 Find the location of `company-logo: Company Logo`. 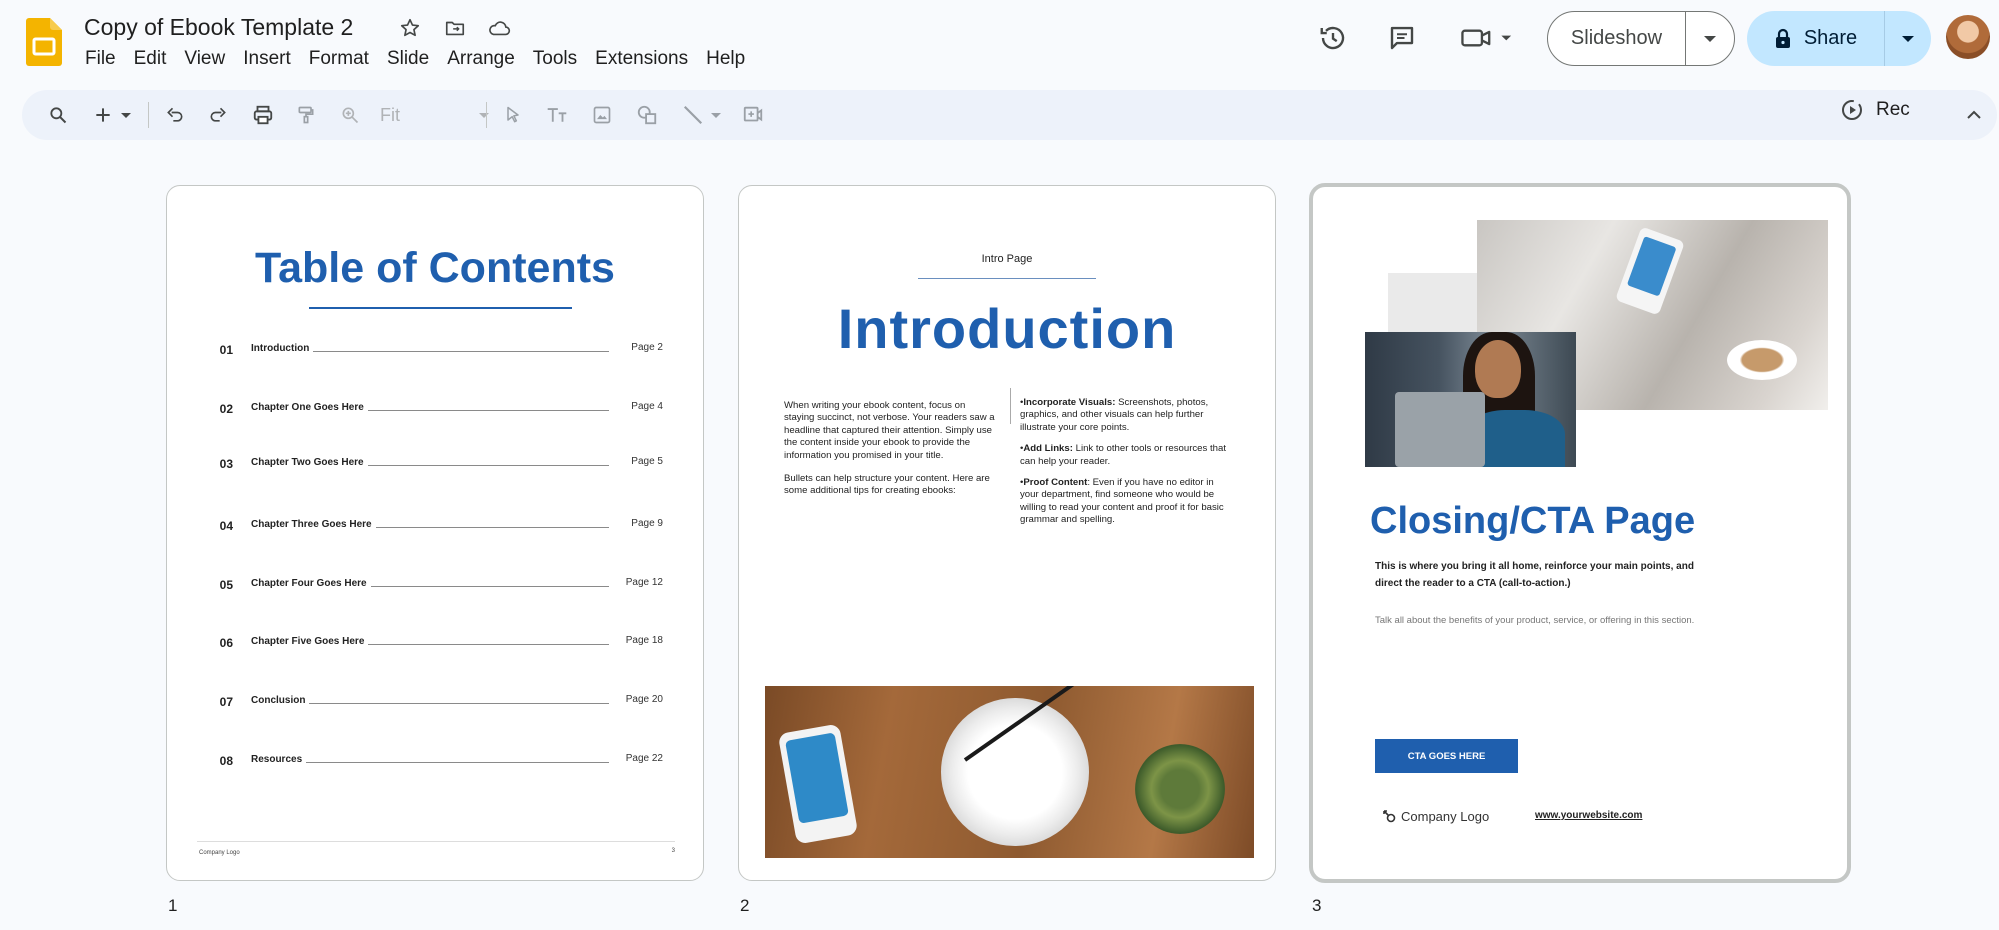

company-logo: Company Logo is located at coordinates (1435, 816).